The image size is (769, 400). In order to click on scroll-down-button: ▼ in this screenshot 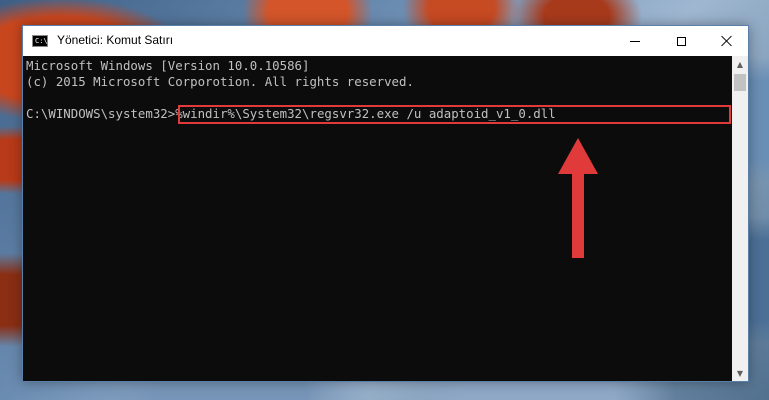, I will do `click(740, 373)`.